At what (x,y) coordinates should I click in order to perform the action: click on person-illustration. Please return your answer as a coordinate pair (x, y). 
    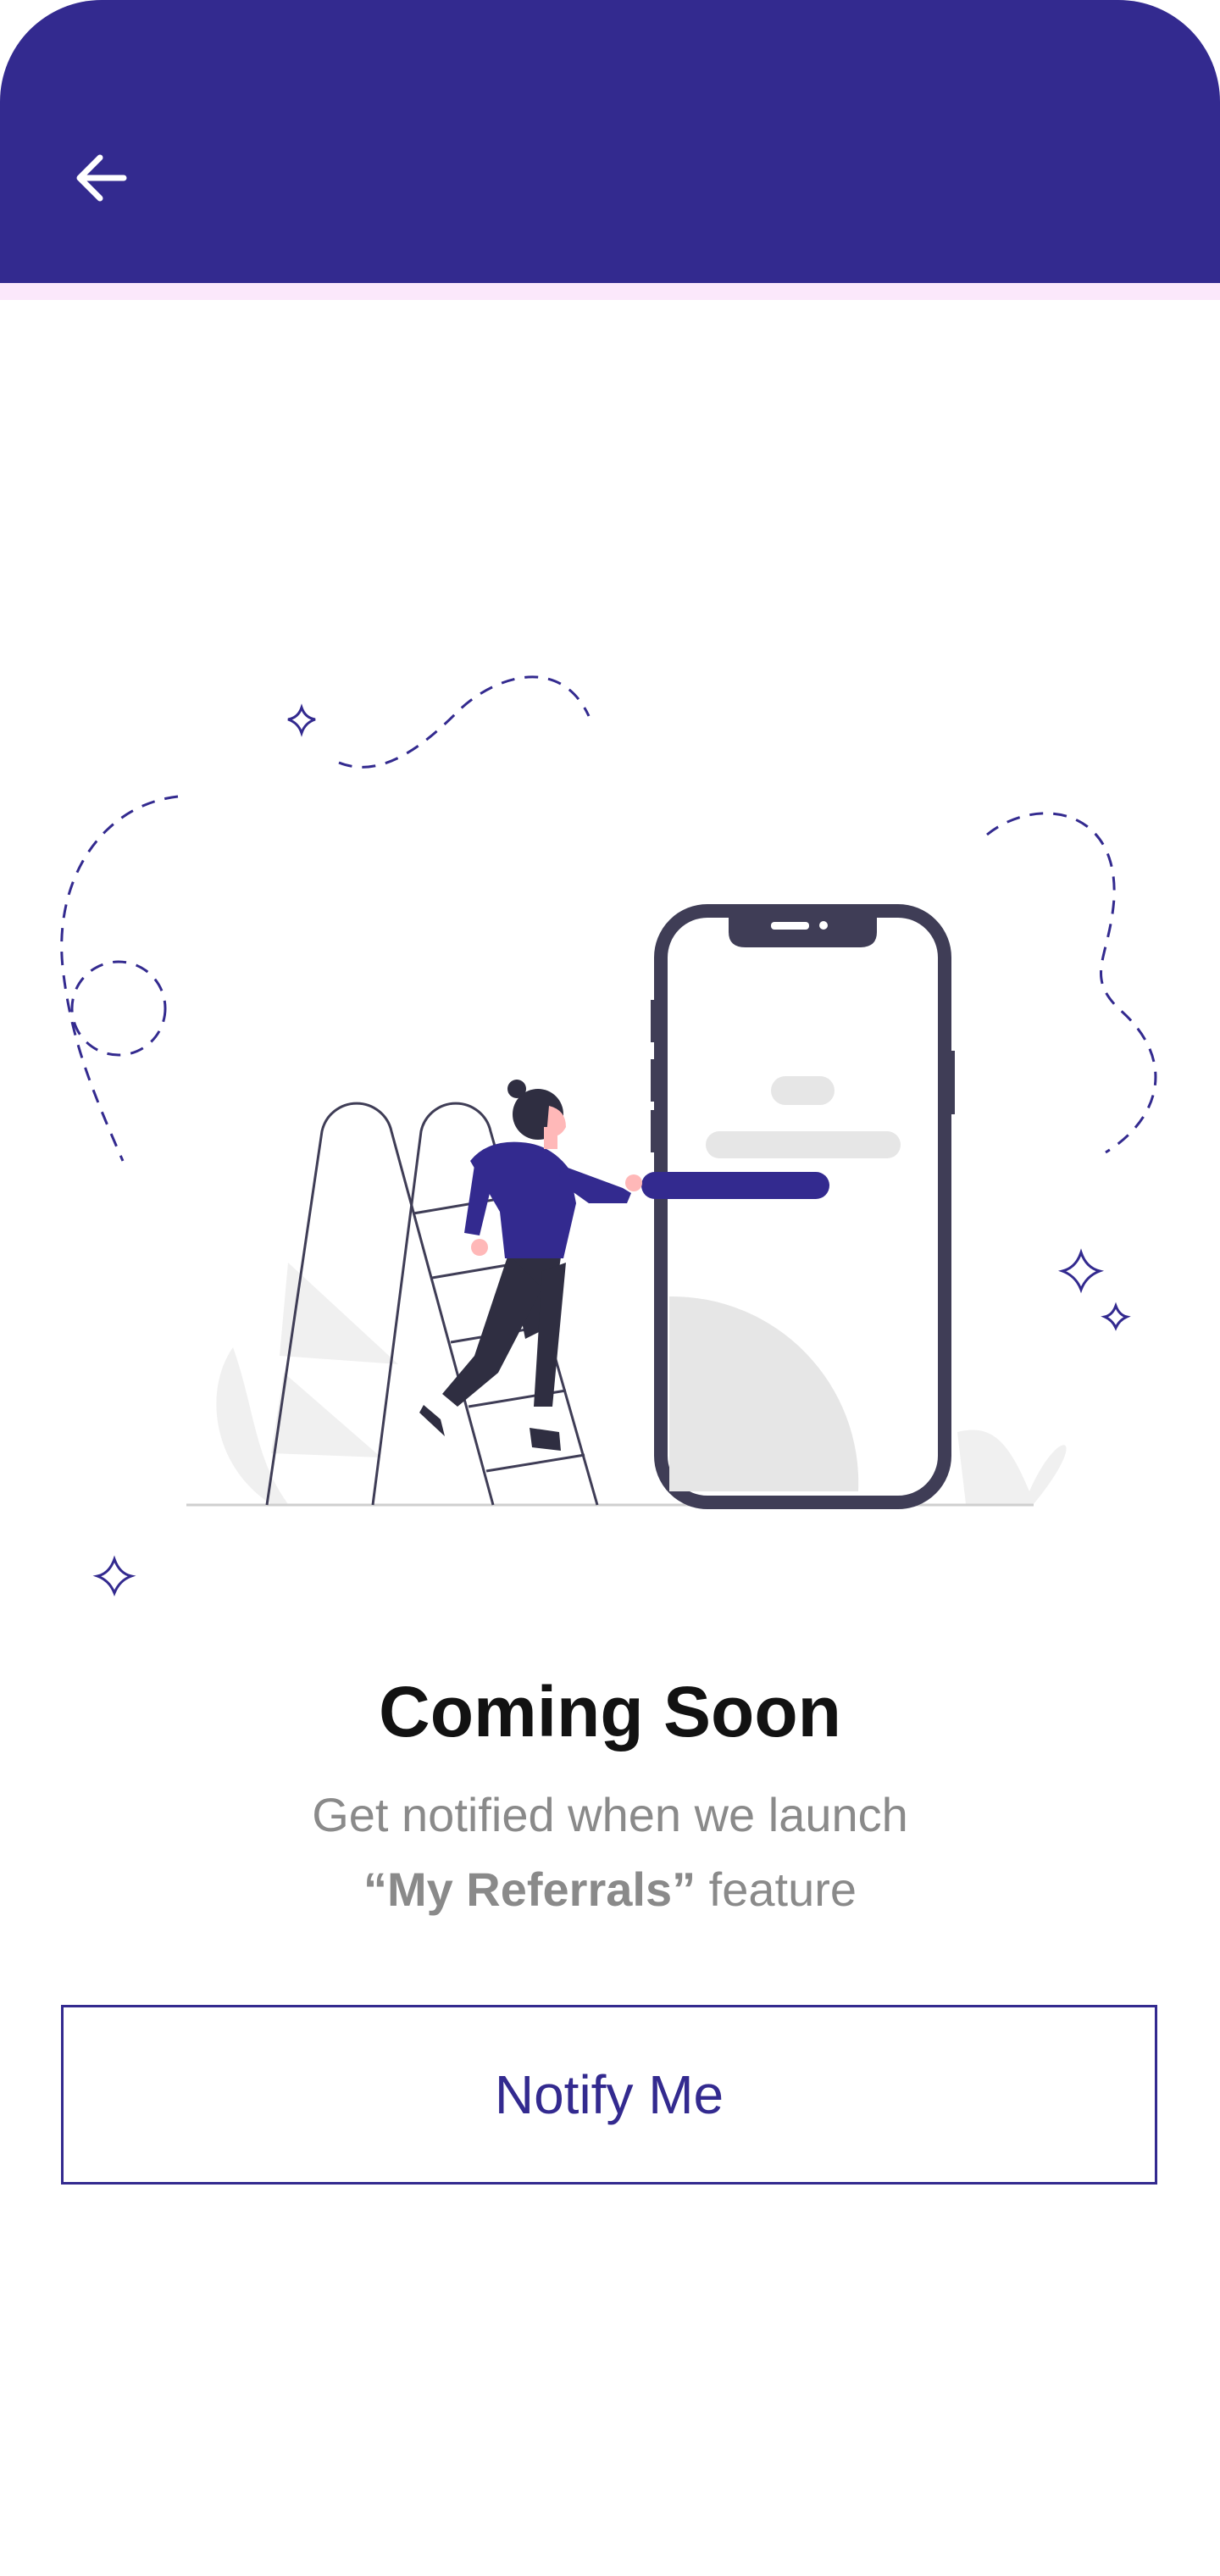
    Looking at the image, I should click on (530, 1265).